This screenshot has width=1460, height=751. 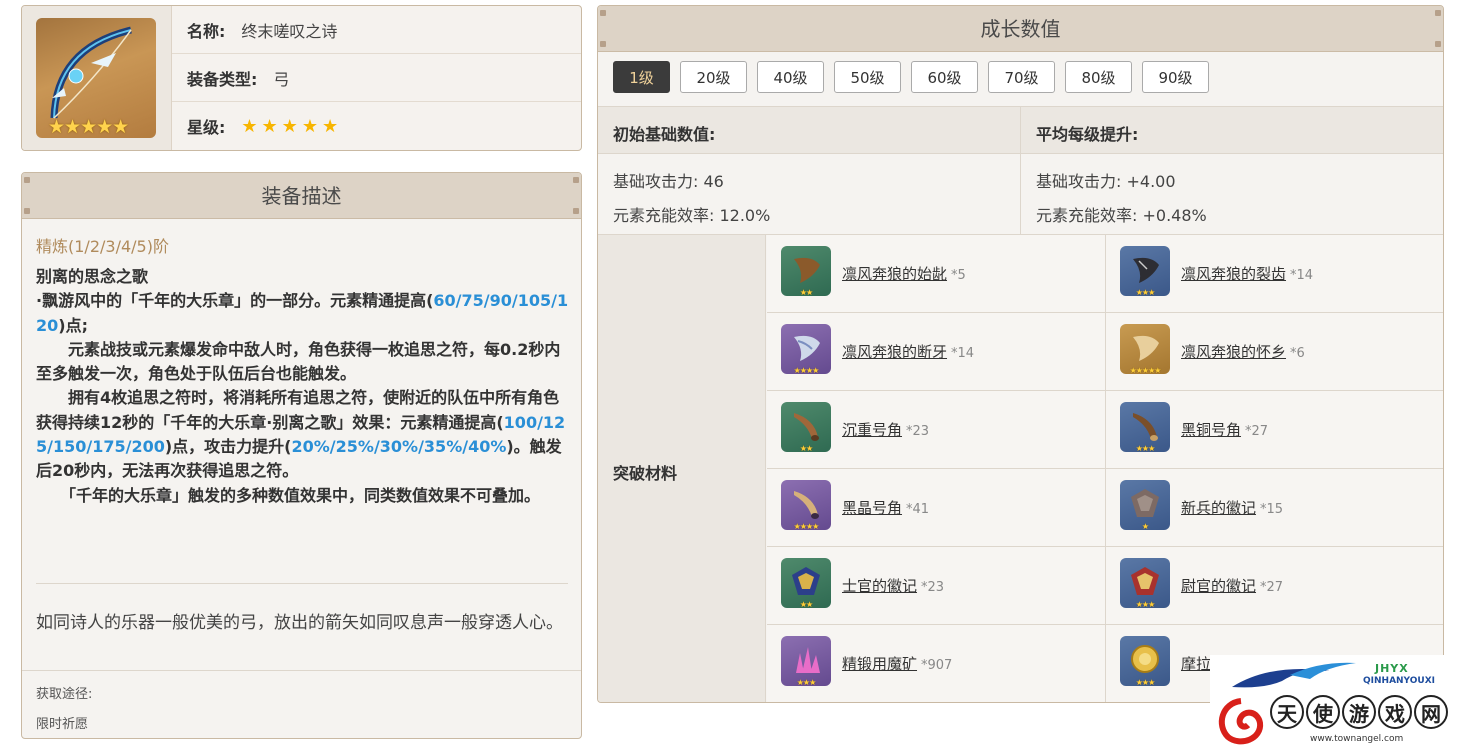 What do you see at coordinates (1357, 739) in the screenshot?
I see `site-url: www.townangel.com` at bounding box center [1357, 739].